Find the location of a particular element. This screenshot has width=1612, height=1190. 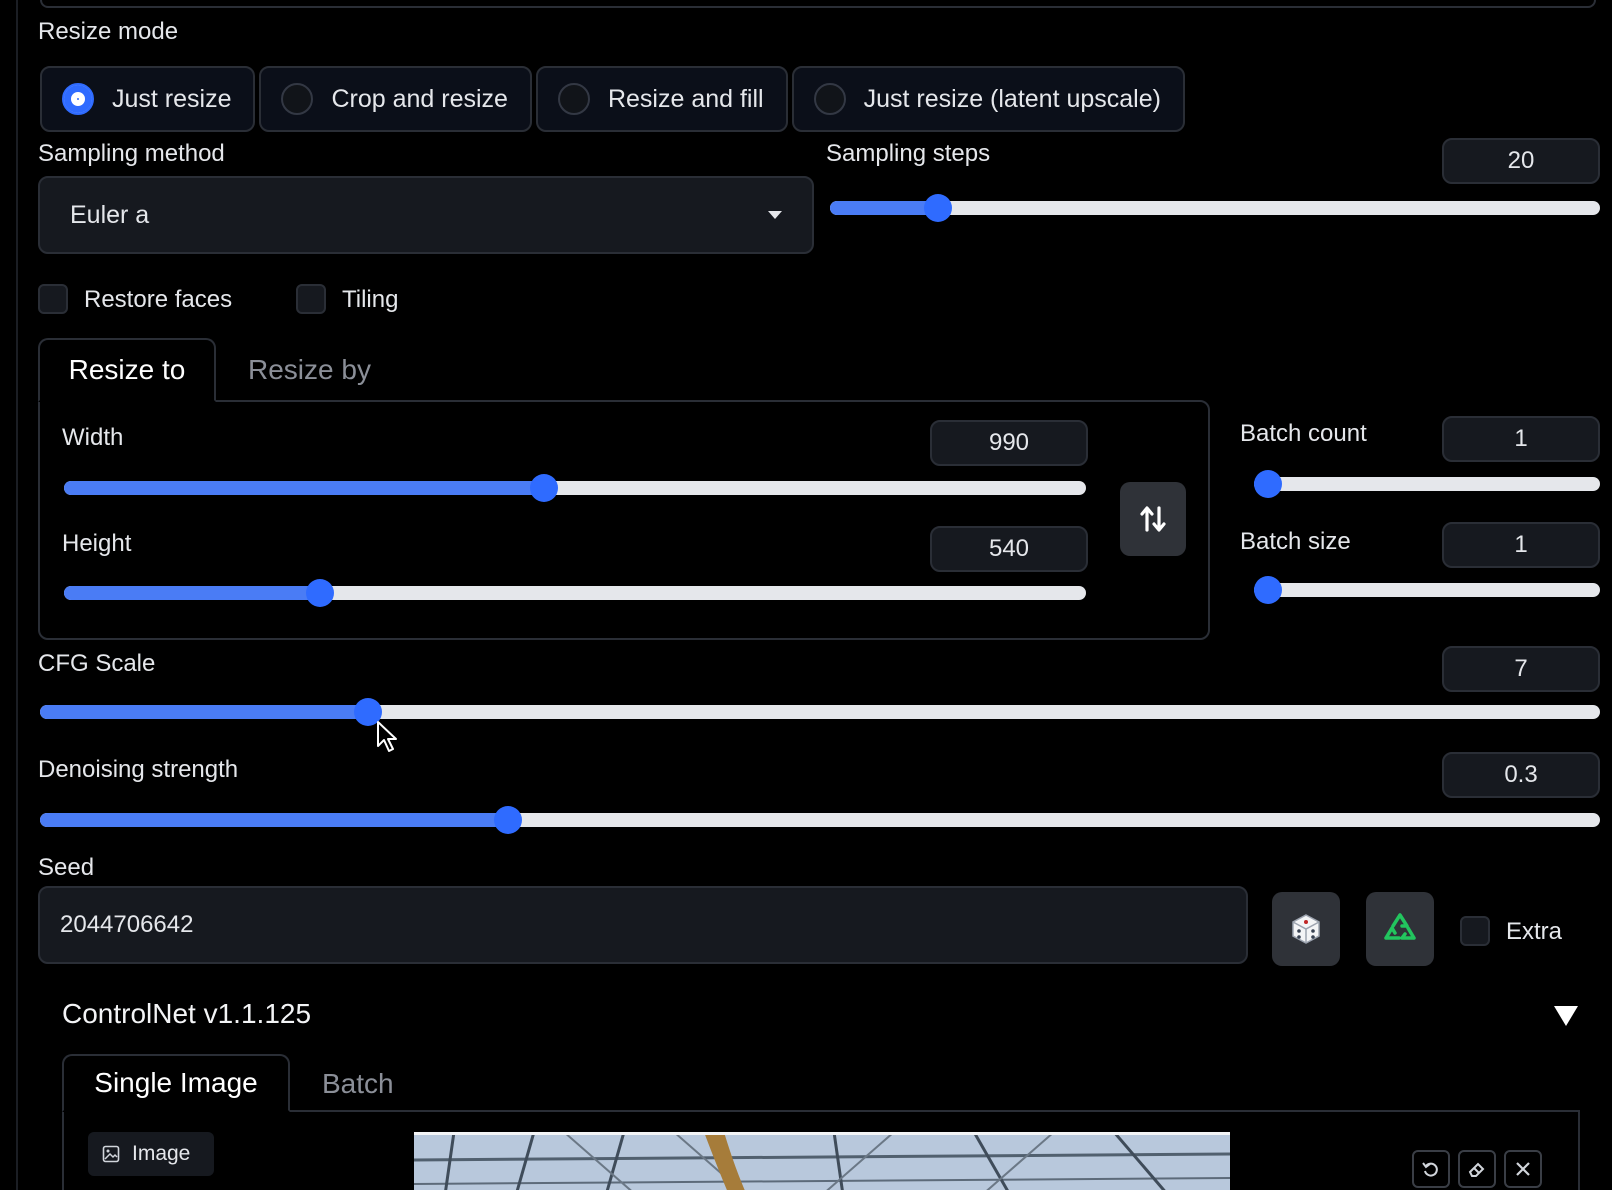

denoising-input: 0.3 is located at coordinates (1521, 775).